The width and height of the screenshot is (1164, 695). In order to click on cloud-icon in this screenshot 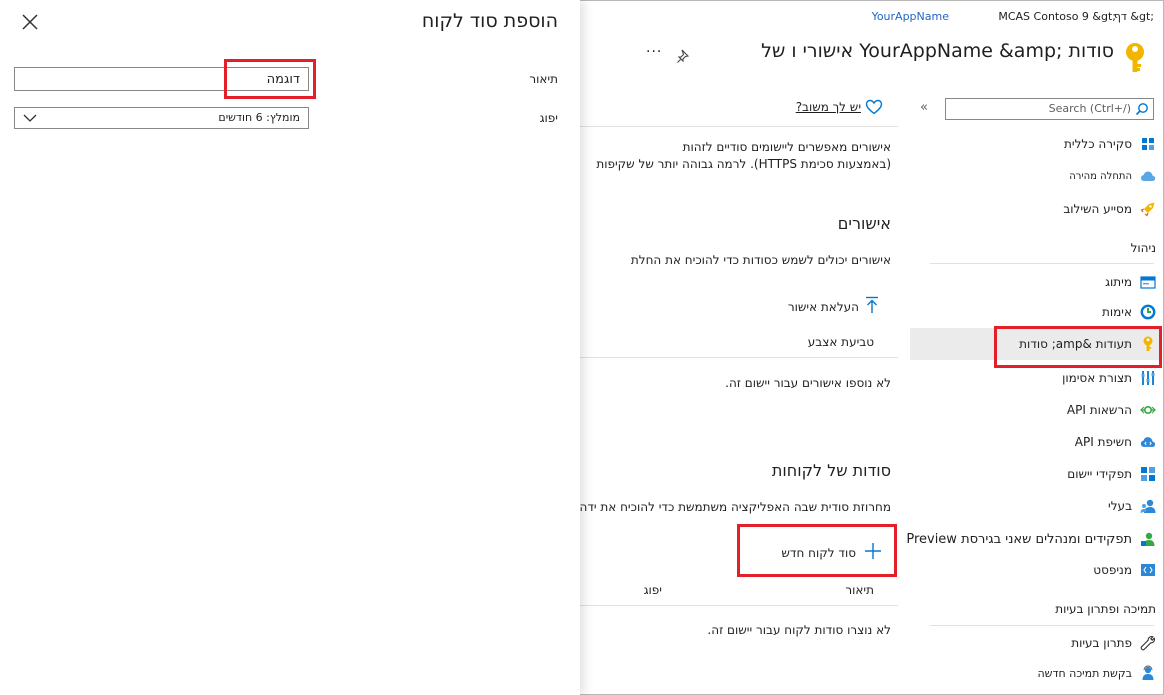, I will do `click(1148, 176)`.